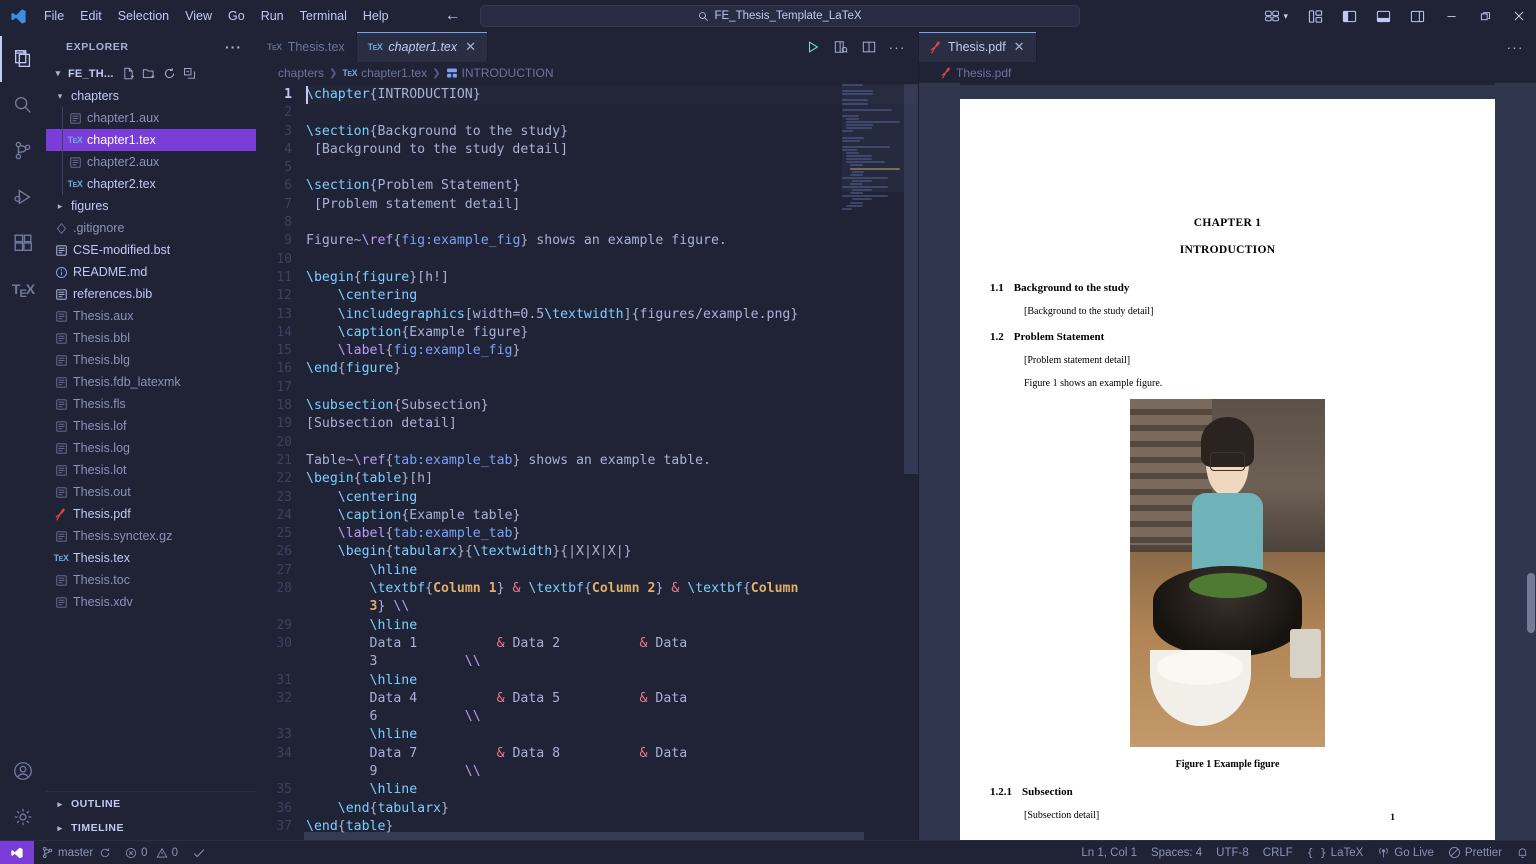  What do you see at coordinates (189, 73) in the screenshot?
I see `collapse-all-icon` at bounding box center [189, 73].